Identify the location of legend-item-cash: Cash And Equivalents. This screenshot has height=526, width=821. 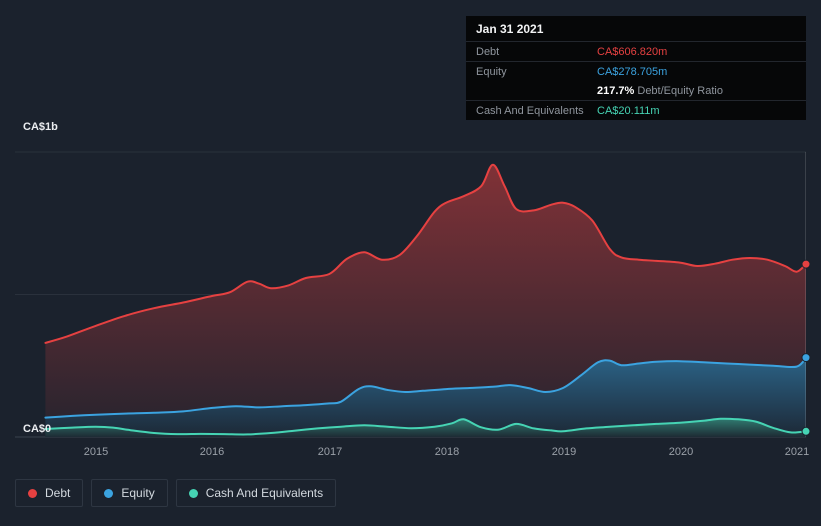
(256, 493).